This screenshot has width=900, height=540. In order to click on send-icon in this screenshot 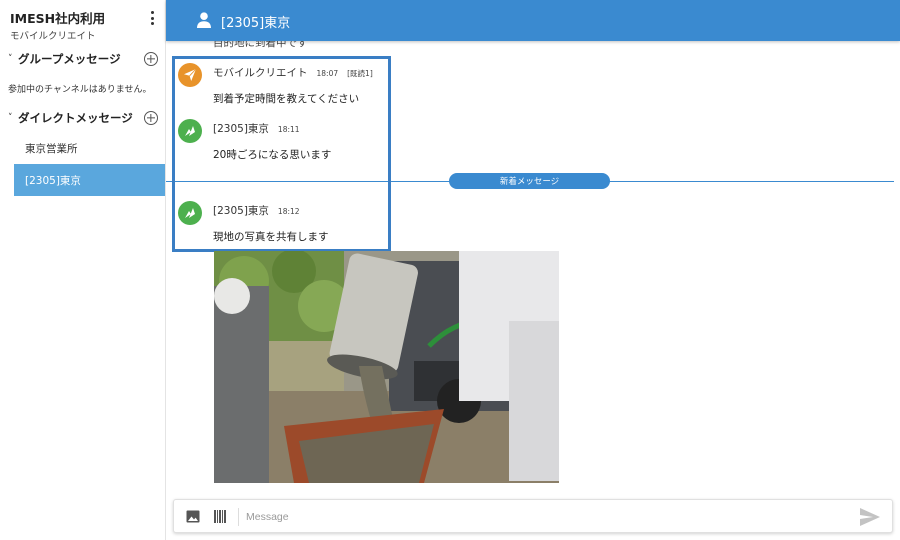, I will do `click(870, 517)`.